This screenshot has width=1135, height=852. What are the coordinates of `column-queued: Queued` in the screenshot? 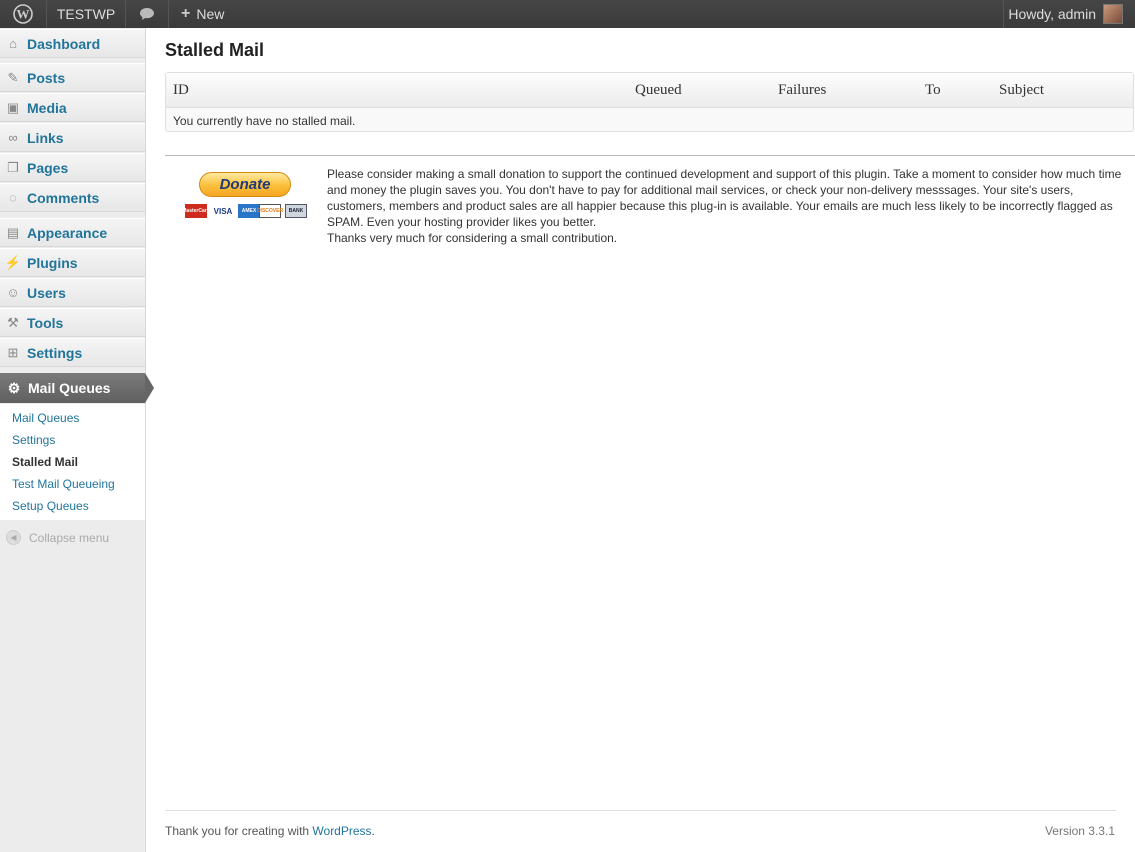 It's located at (658, 90).